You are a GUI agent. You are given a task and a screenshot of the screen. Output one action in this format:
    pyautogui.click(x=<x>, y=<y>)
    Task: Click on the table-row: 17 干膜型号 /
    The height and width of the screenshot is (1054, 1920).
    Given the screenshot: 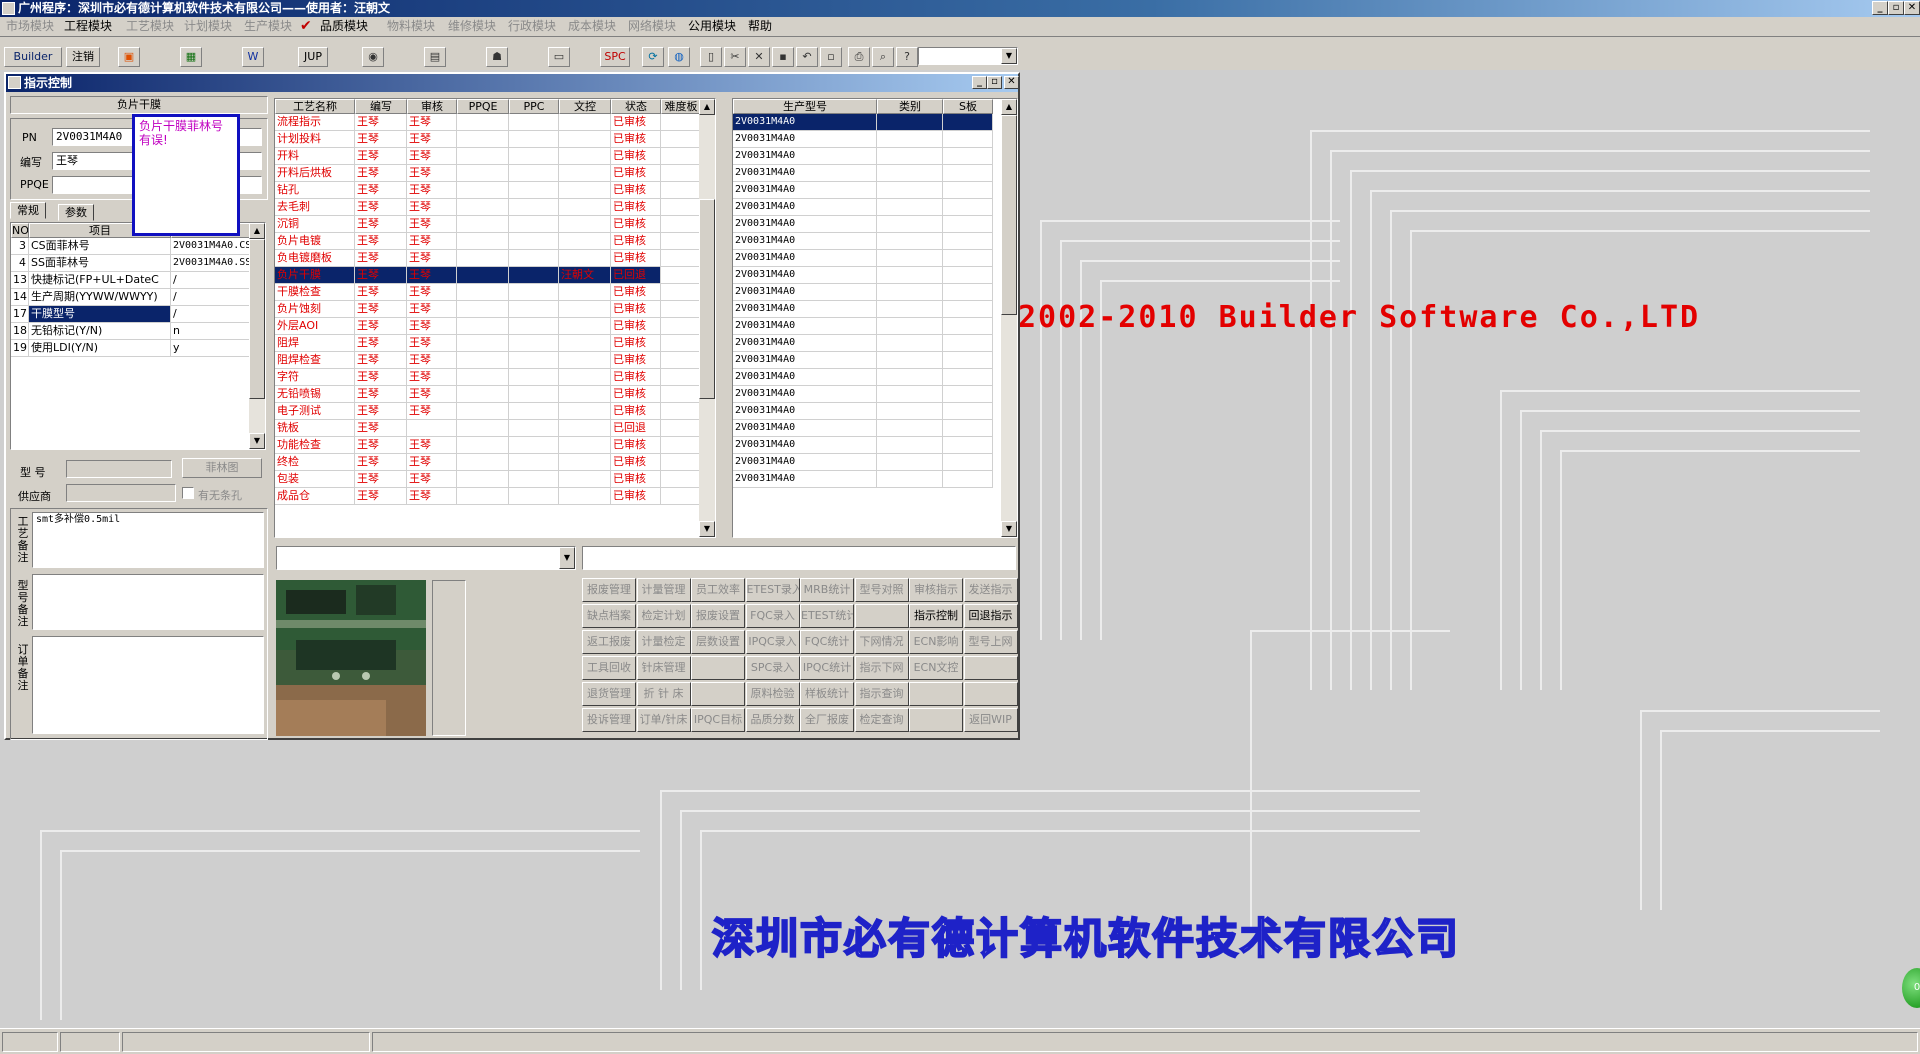 What is the action you would take?
    pyautogui.click(x=131, y=314)
    